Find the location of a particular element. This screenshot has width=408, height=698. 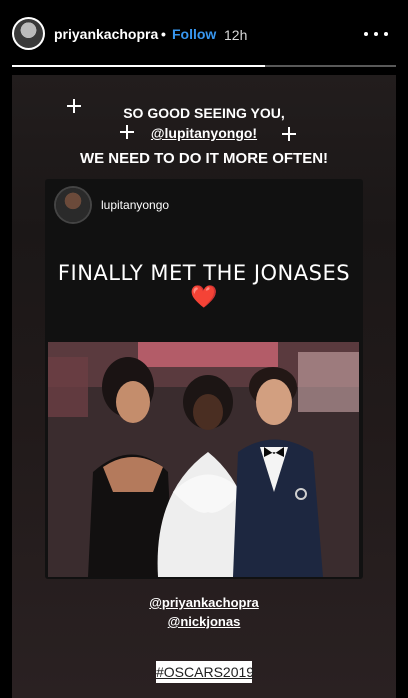

story-header: priyankachopra • Follow 12h is located at coordinates (204, 32).